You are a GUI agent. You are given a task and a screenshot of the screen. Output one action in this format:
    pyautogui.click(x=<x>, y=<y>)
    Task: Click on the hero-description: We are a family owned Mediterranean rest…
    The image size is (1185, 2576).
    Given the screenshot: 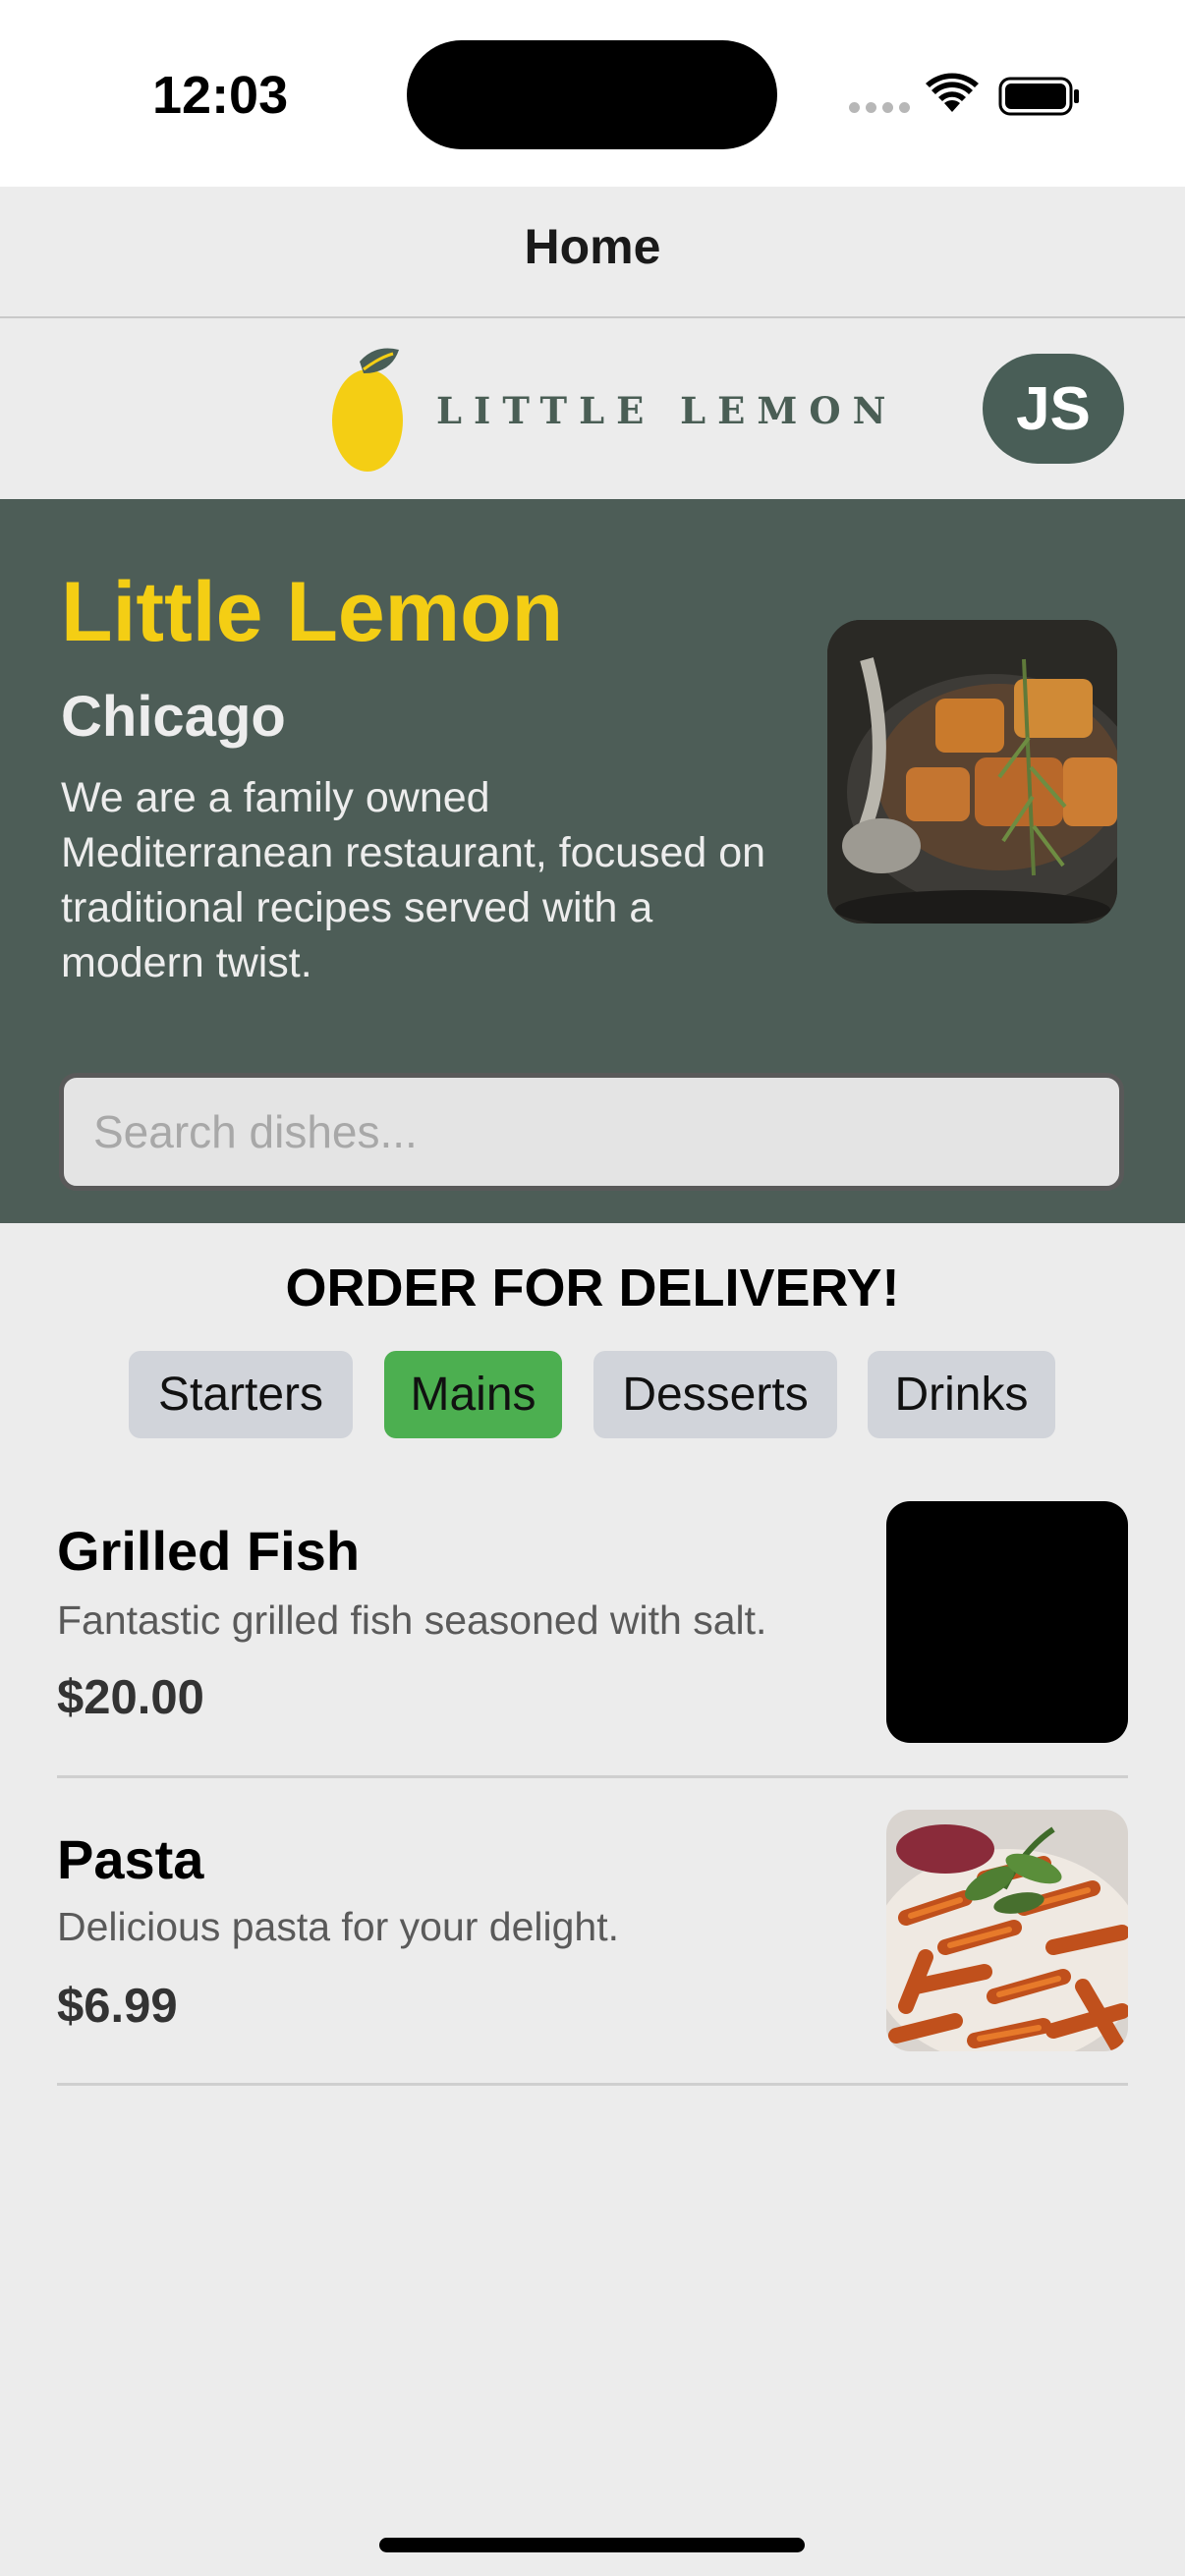 What is the action you would take?
    pyautogui.click(x=414, y=880)
    